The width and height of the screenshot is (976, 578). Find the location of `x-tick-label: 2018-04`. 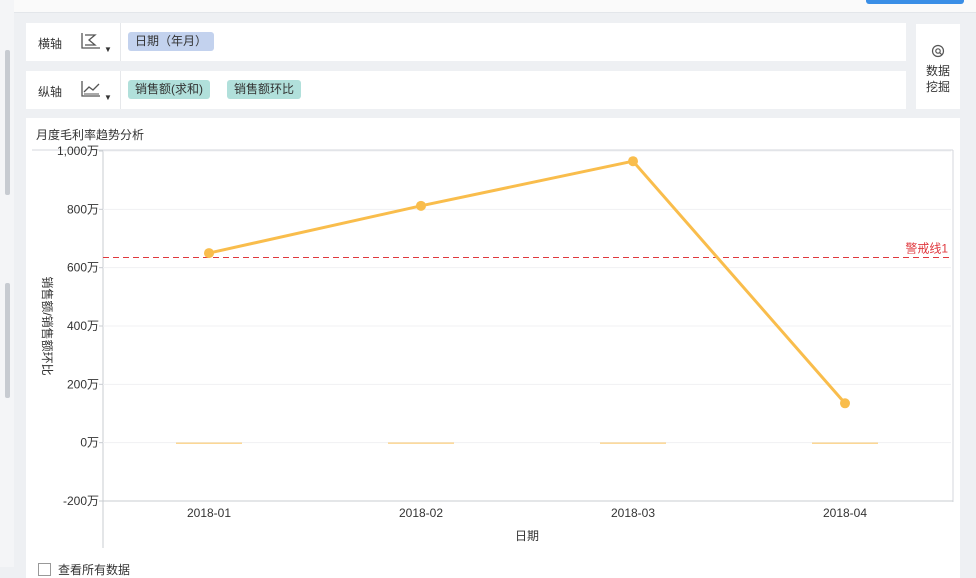

x-tick-label: 2018-04 is located at coordinates (845, 513).